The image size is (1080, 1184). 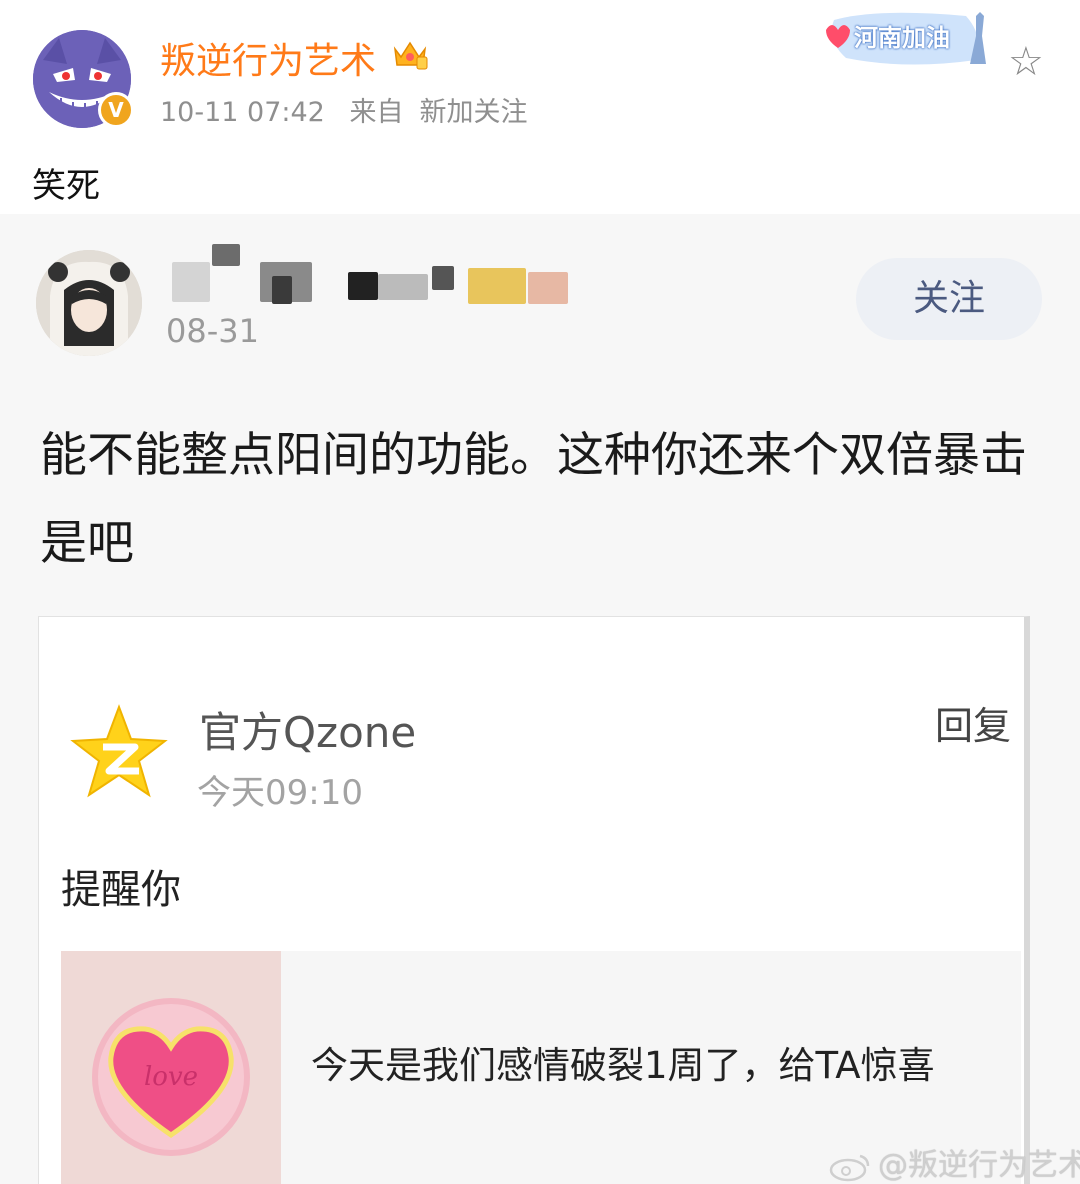 What do you see at coordinates (410, 55) in the screenshot?
I see `vip-crown-icon` at bounding box center [410, 55].